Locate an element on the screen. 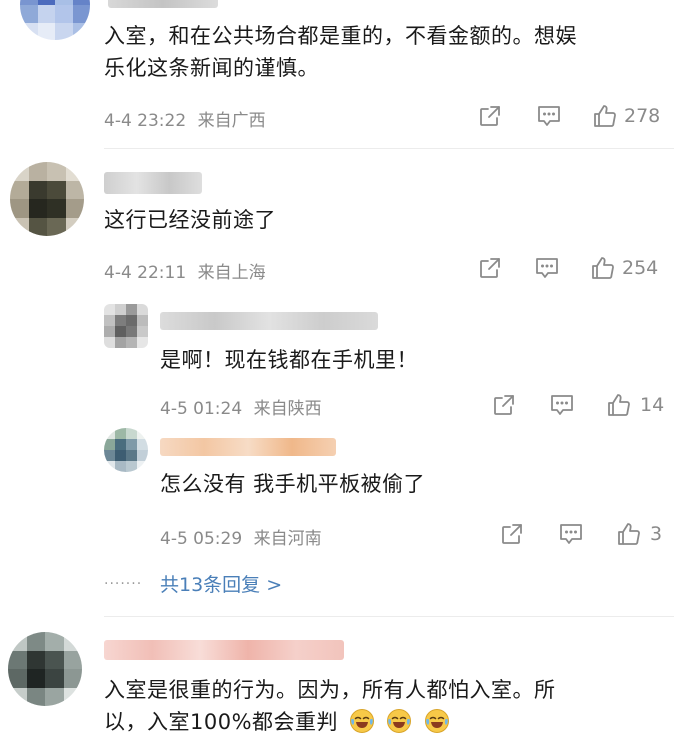  comment-meta: 4-4 22:11 来自上海 is located at coordinates (185, 270).